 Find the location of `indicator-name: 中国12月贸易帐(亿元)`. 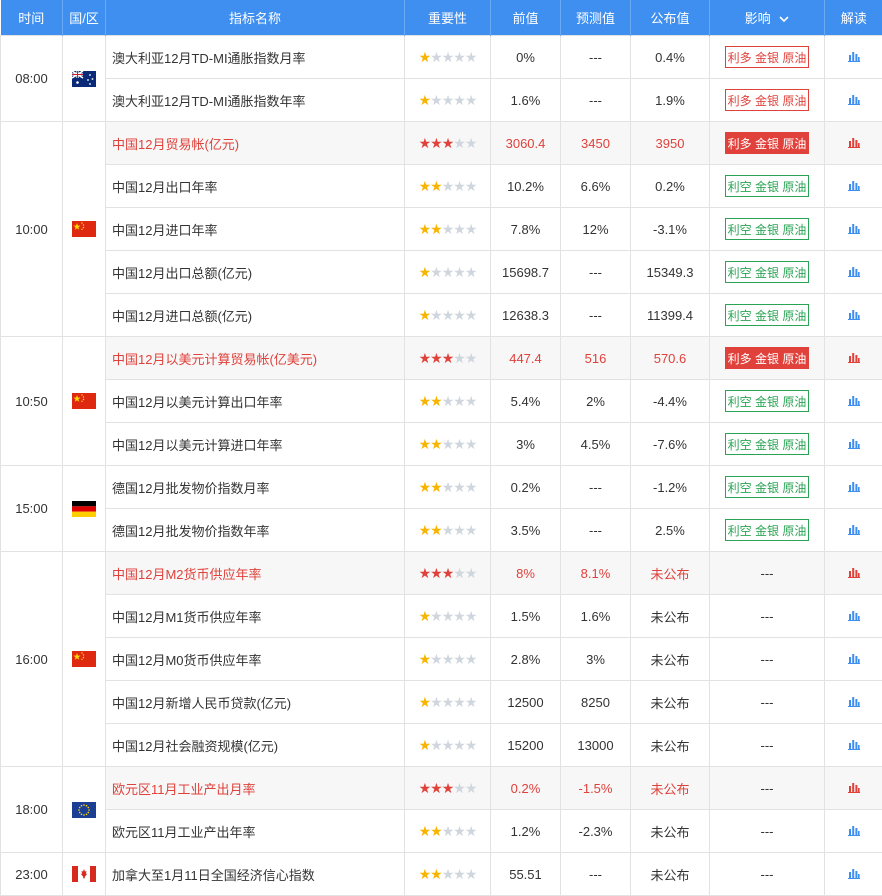

indicator-name: 中国12月贸易帐(亿元) is located at coordinates (255, 143).